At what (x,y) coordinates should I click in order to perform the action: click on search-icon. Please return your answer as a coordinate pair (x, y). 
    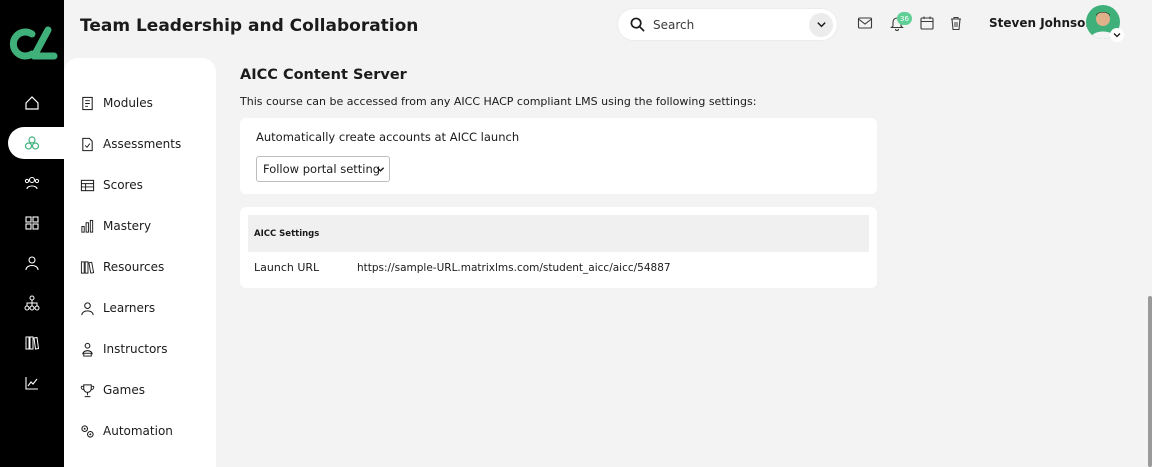
    Looking at the image, I should click on (637, 24).